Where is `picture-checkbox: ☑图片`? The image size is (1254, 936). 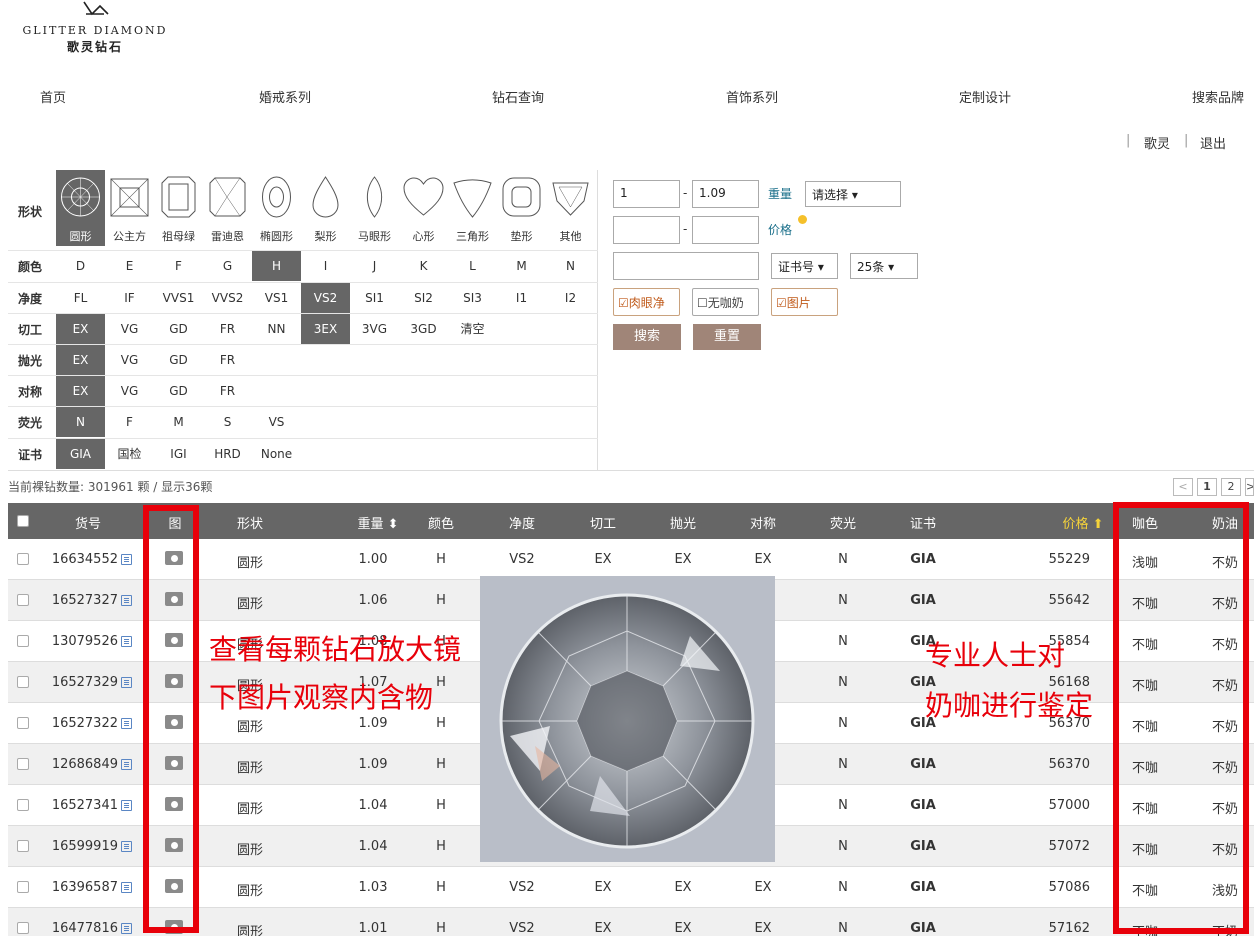
picture-checkbox: ☑图片 is located at coordinates (804, 302).